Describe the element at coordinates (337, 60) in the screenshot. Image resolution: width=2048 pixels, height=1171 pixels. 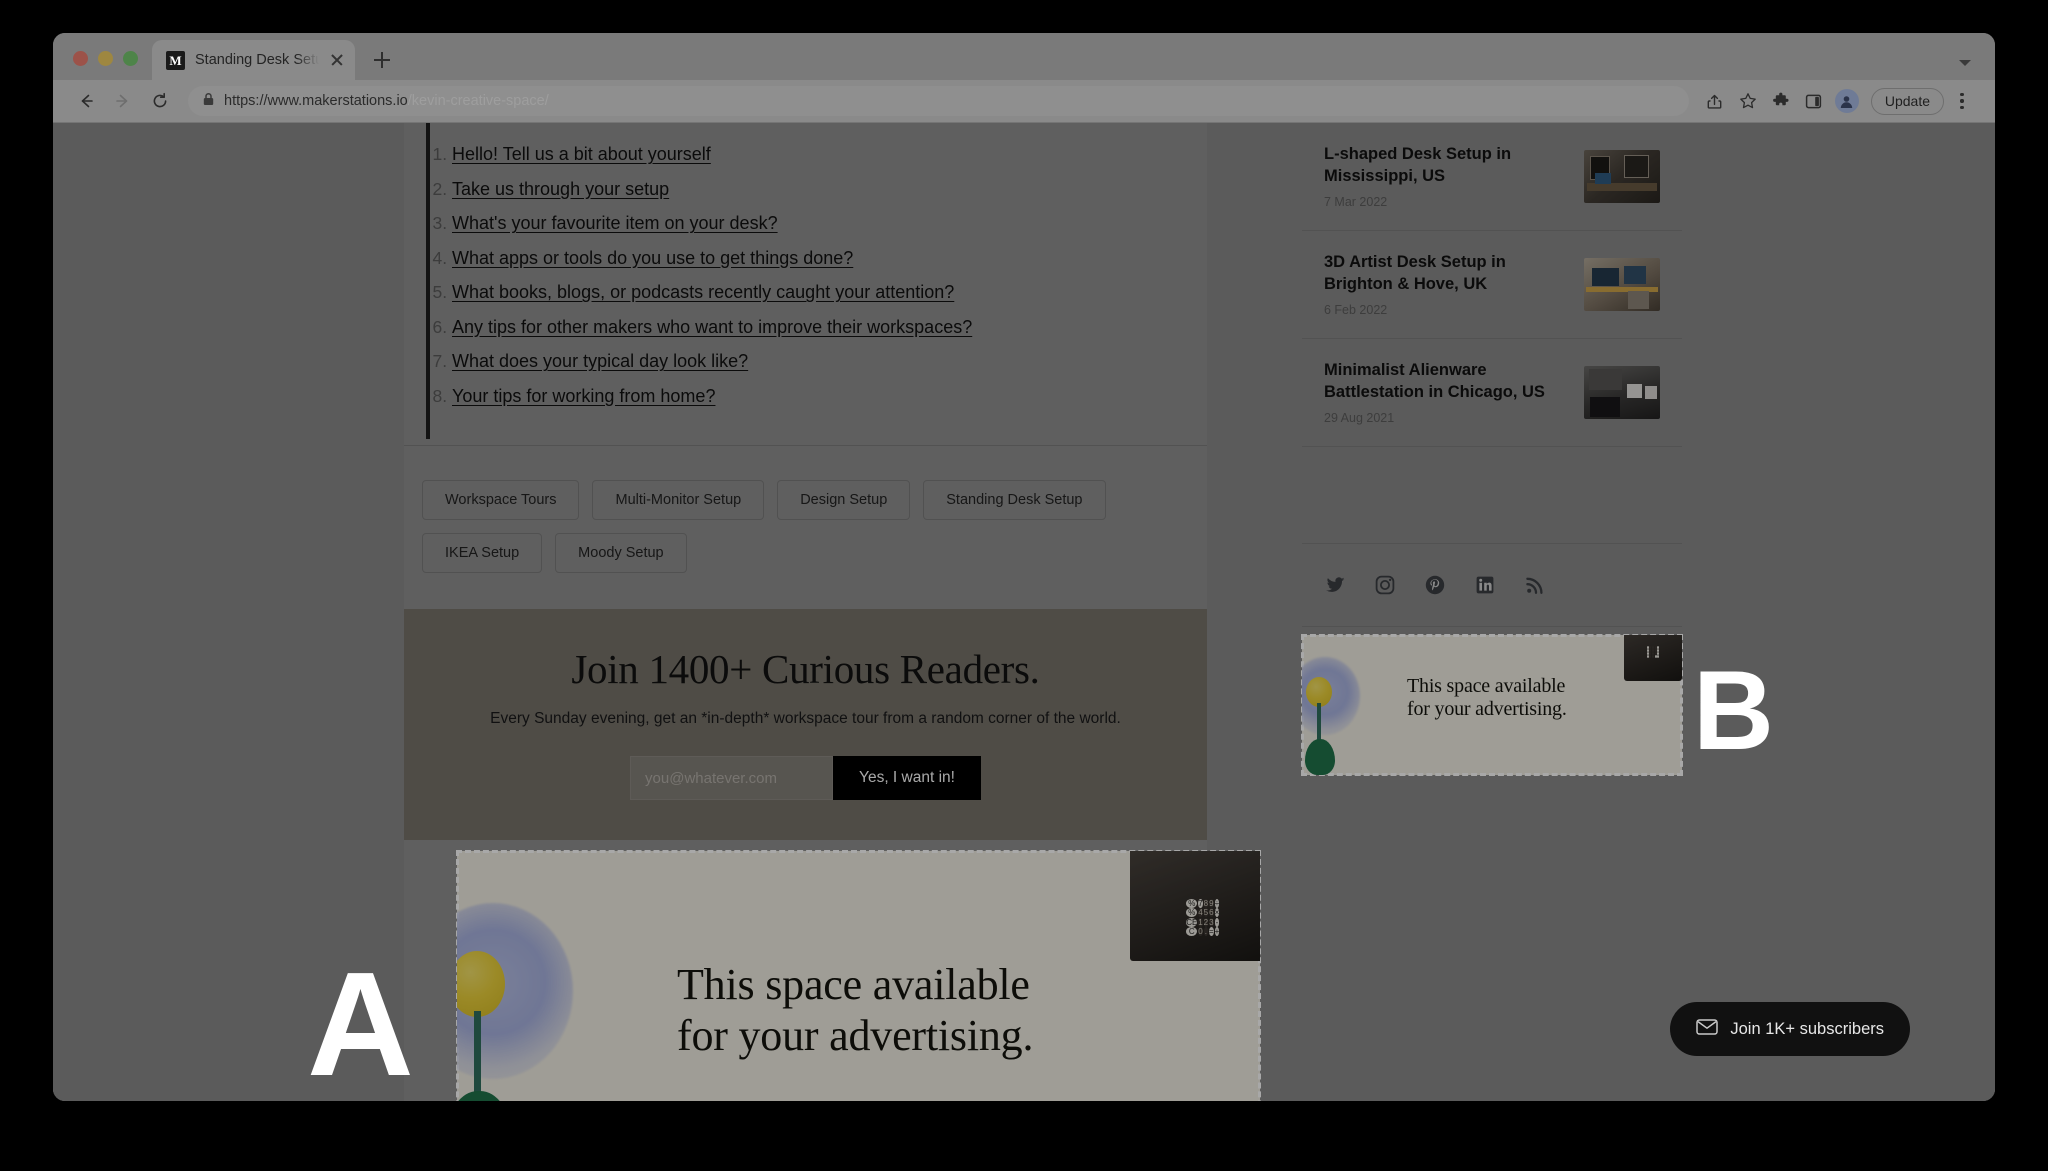
I see `close-tab-icon` at that location.